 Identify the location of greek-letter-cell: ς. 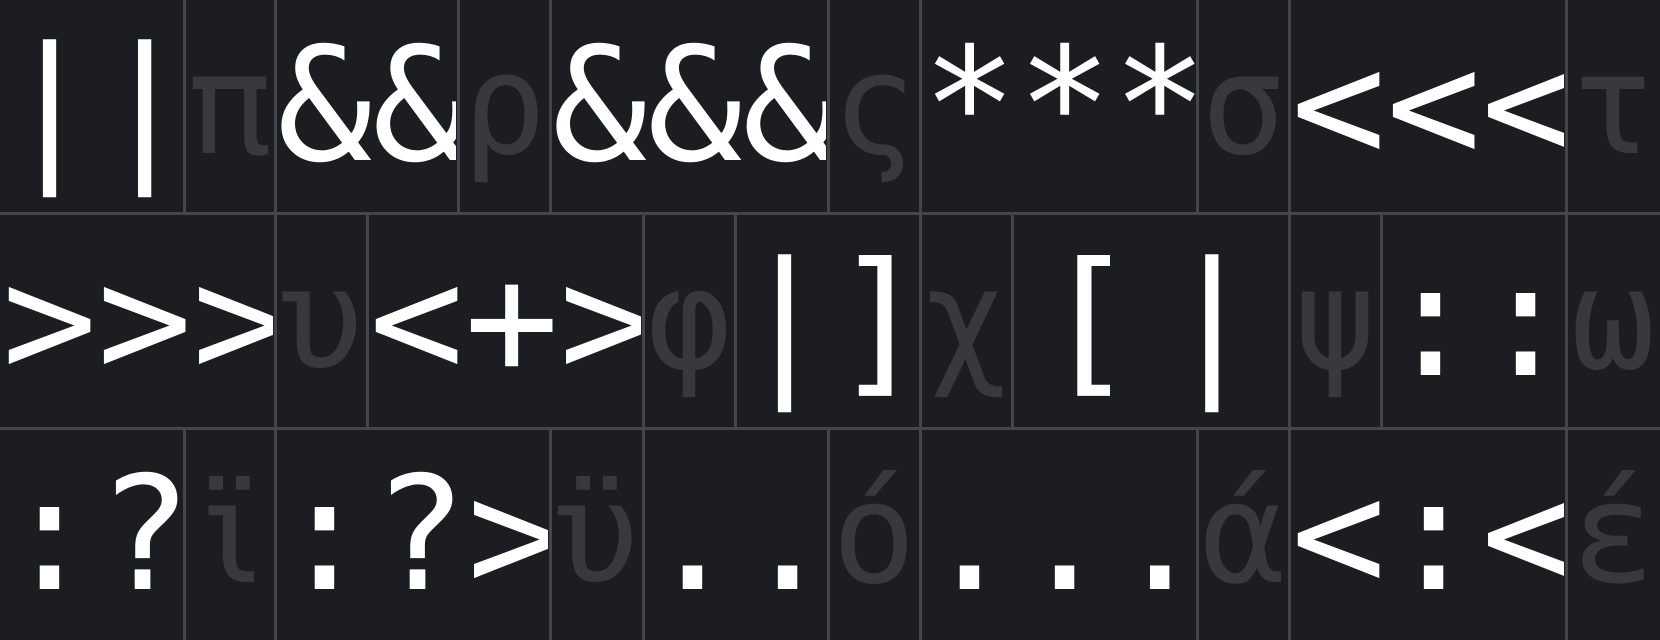
(874, 106).